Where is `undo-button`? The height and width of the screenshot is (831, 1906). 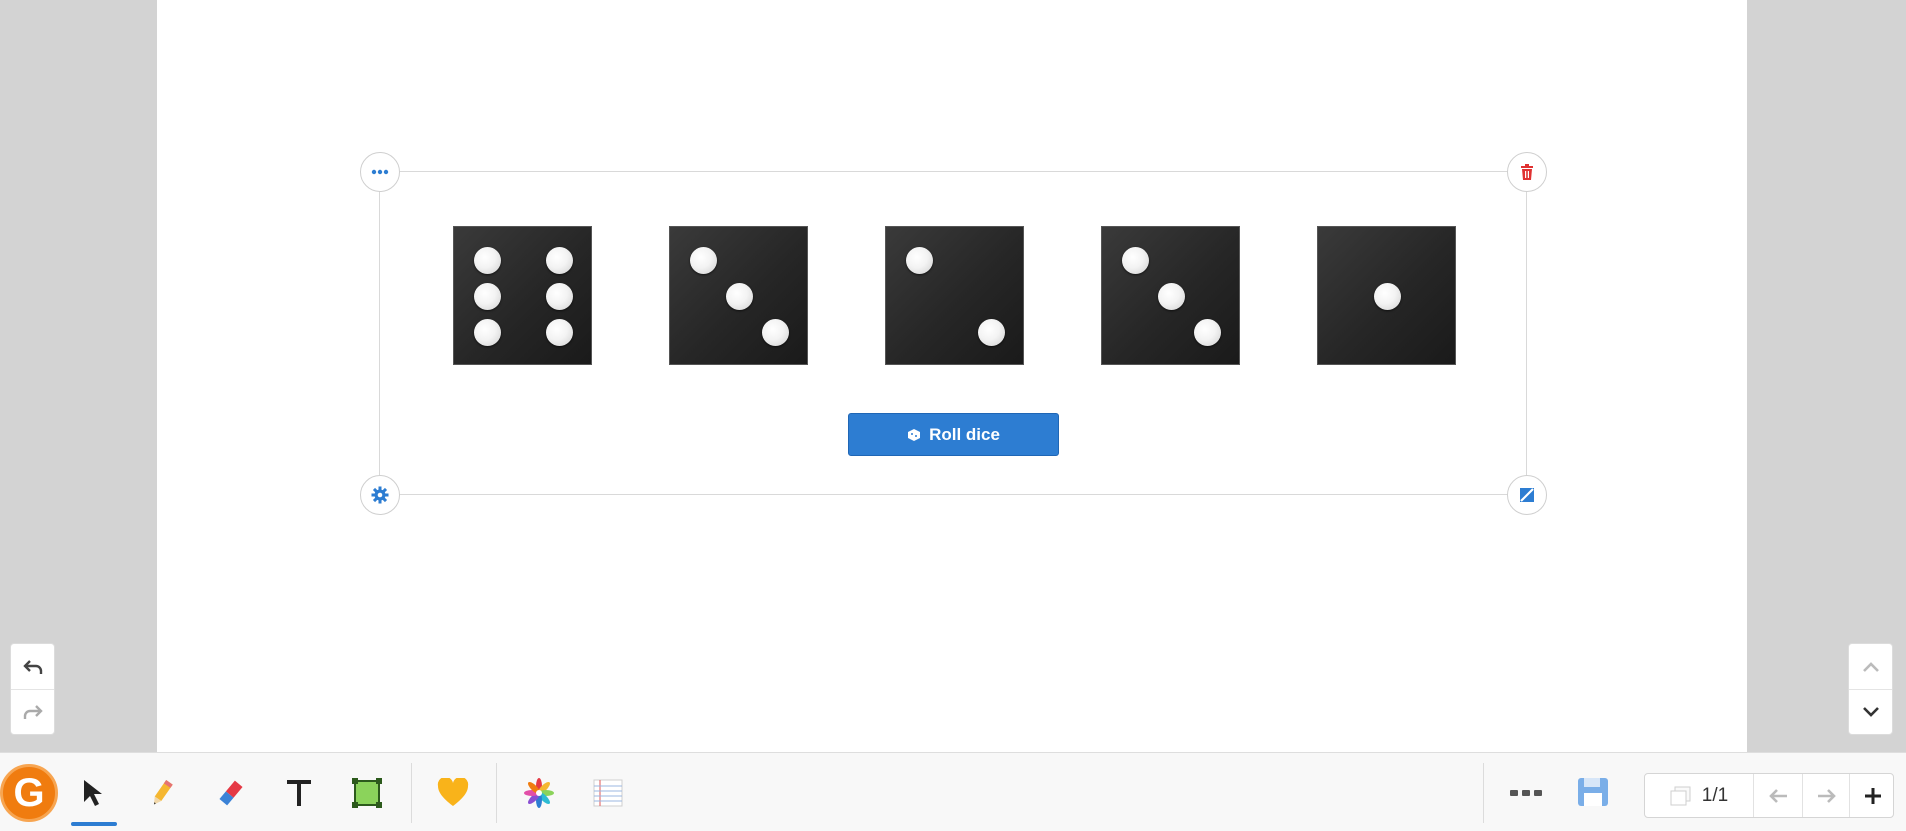 undo-button is located at coordinates (32, 666).